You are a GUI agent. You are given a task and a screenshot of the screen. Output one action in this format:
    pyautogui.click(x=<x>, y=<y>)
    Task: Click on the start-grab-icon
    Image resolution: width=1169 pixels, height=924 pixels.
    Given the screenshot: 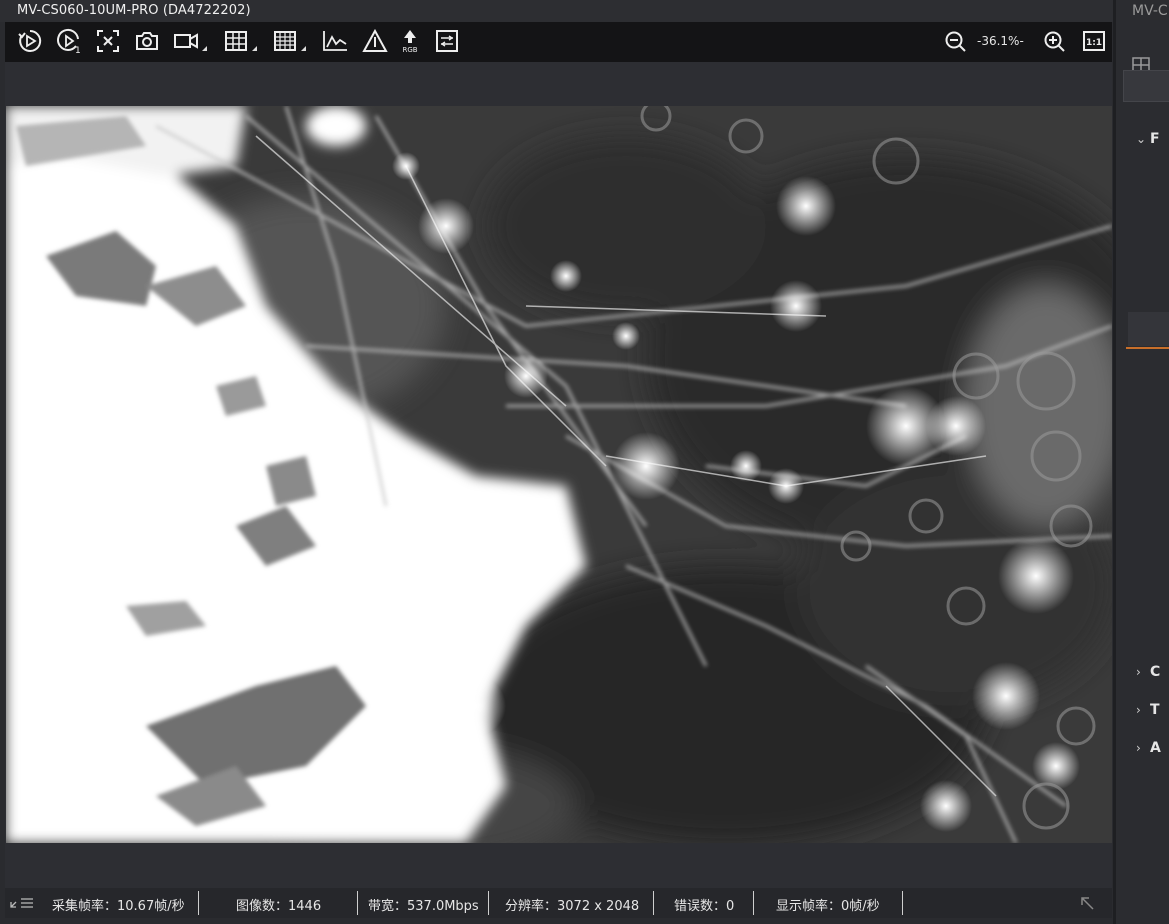 What is the action you would take?
    pyautogui.click(x=30, y=40)
    